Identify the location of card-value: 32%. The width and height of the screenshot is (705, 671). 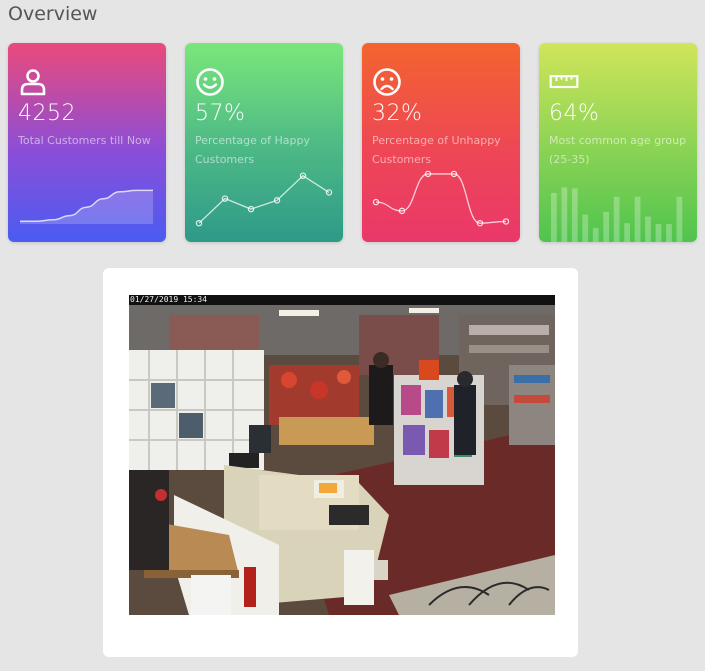
(397, 113).